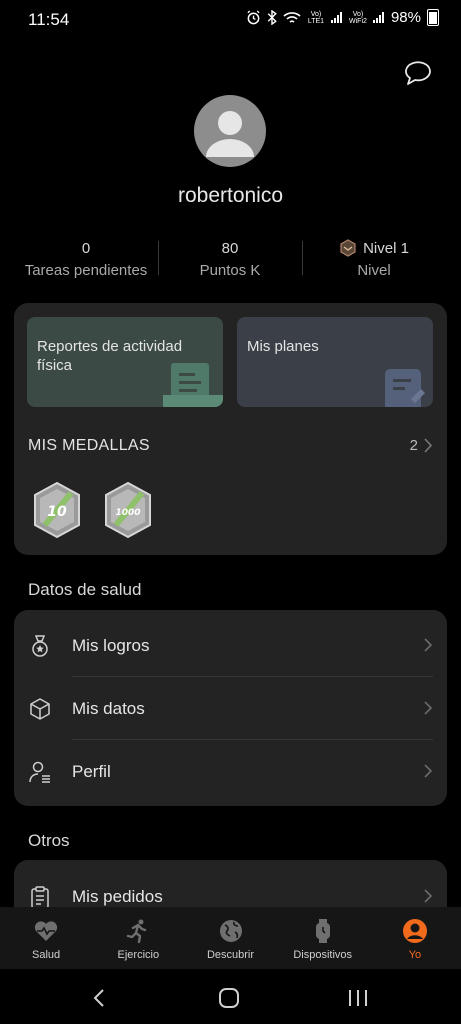 The width and height of the screenshot is (461, 1024). Describe the element at coordinates (323, 955) in the screenshot. I see `tab-label: Dispositivos` at that location.